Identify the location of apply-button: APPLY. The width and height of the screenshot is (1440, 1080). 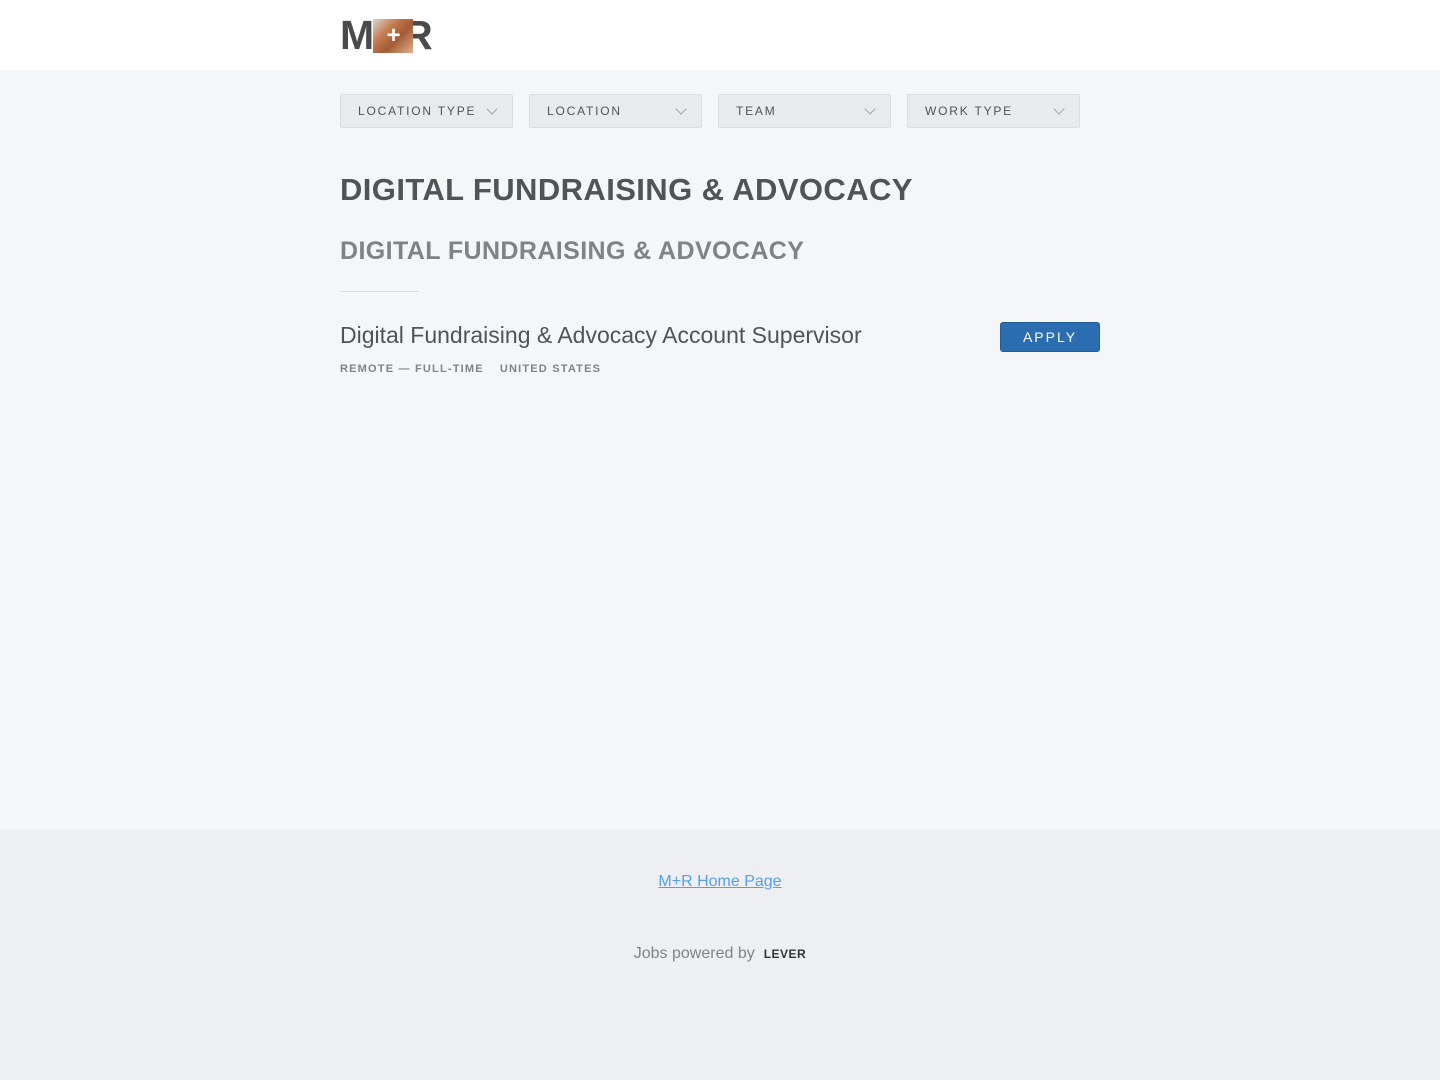
(1050, 337).